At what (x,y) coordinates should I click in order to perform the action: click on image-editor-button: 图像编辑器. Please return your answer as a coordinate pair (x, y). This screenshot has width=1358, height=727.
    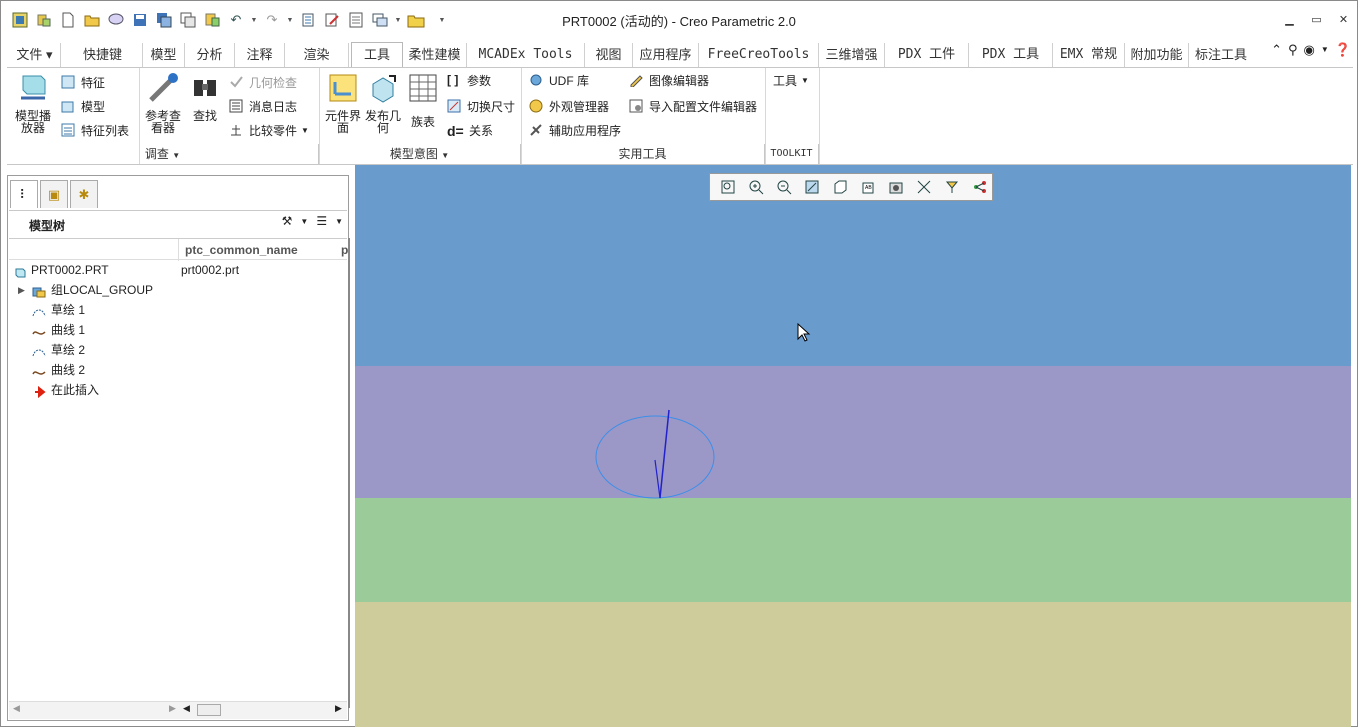
    Looking at the image, I should click on (669, 80).